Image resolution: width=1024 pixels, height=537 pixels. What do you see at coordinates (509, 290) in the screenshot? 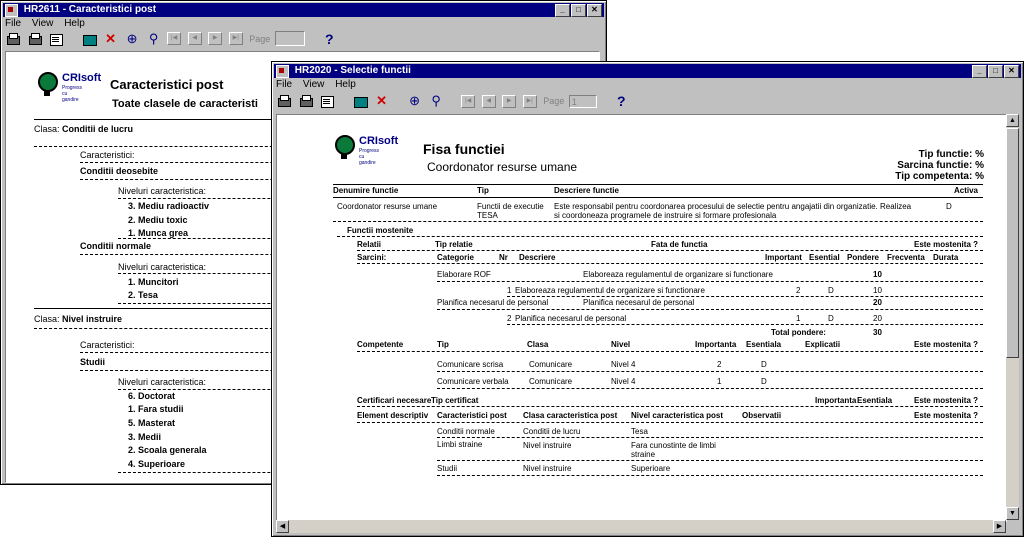
I see `sarcina-nr: 1` at bounding box center [509, 290].